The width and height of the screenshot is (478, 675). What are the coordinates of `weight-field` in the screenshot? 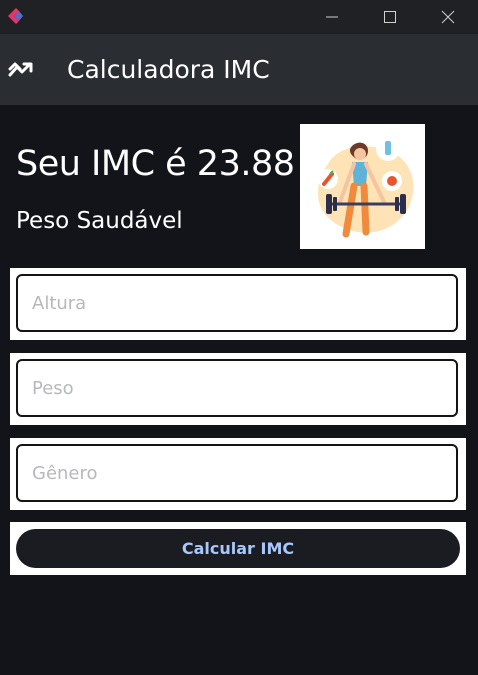 It's located at (237, 388).